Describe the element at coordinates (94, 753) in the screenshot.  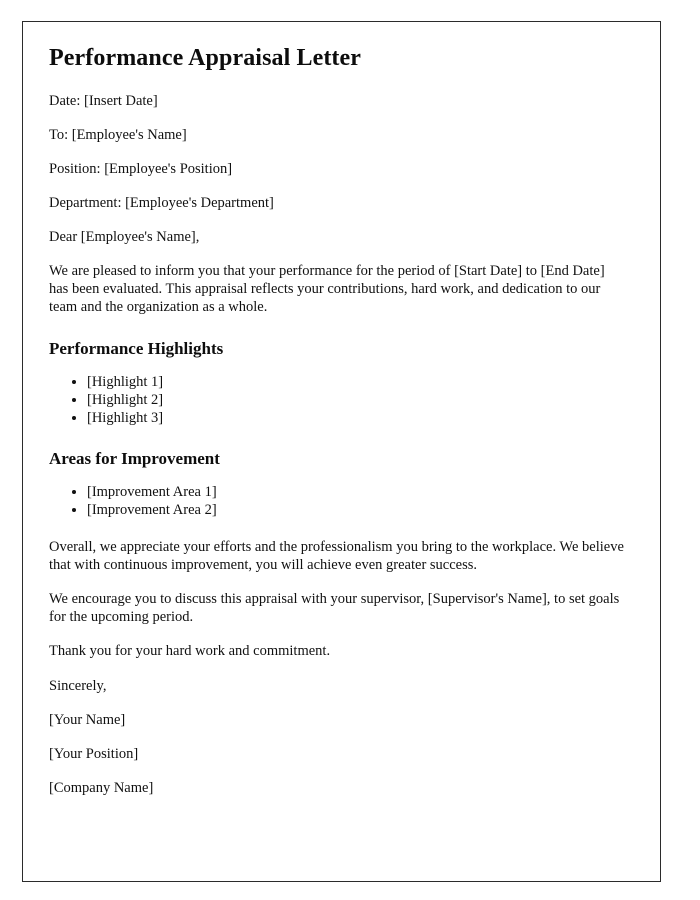
I see `signature-your-position: [Your Position]` at that location.